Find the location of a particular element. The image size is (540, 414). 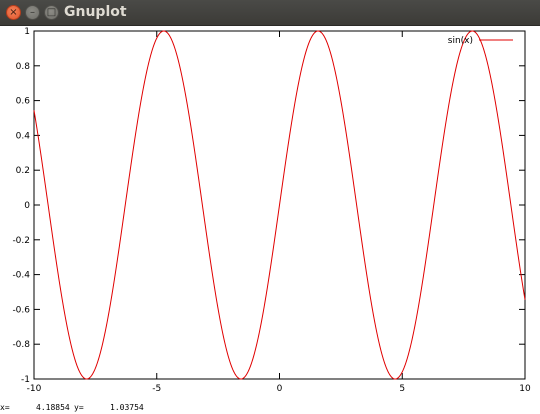

y-tick-label: -0.6 is located at coordinates (21, 310).